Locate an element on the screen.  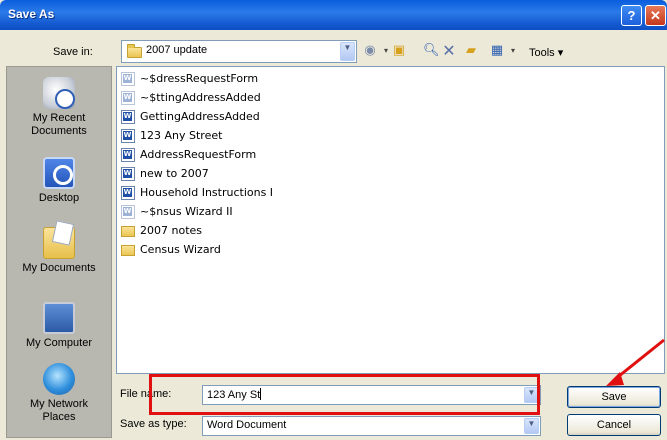
save-button: Save is located at coordinates (614, 397).